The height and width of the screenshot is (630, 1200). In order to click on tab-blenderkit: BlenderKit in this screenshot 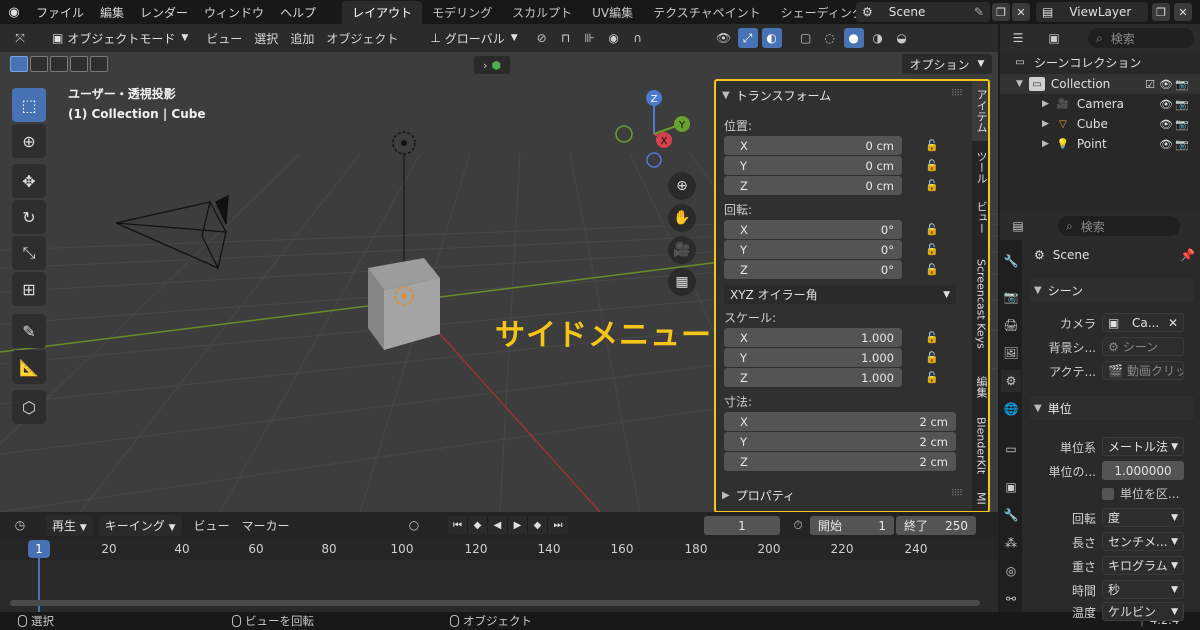, I will do `click(980, 446)`.